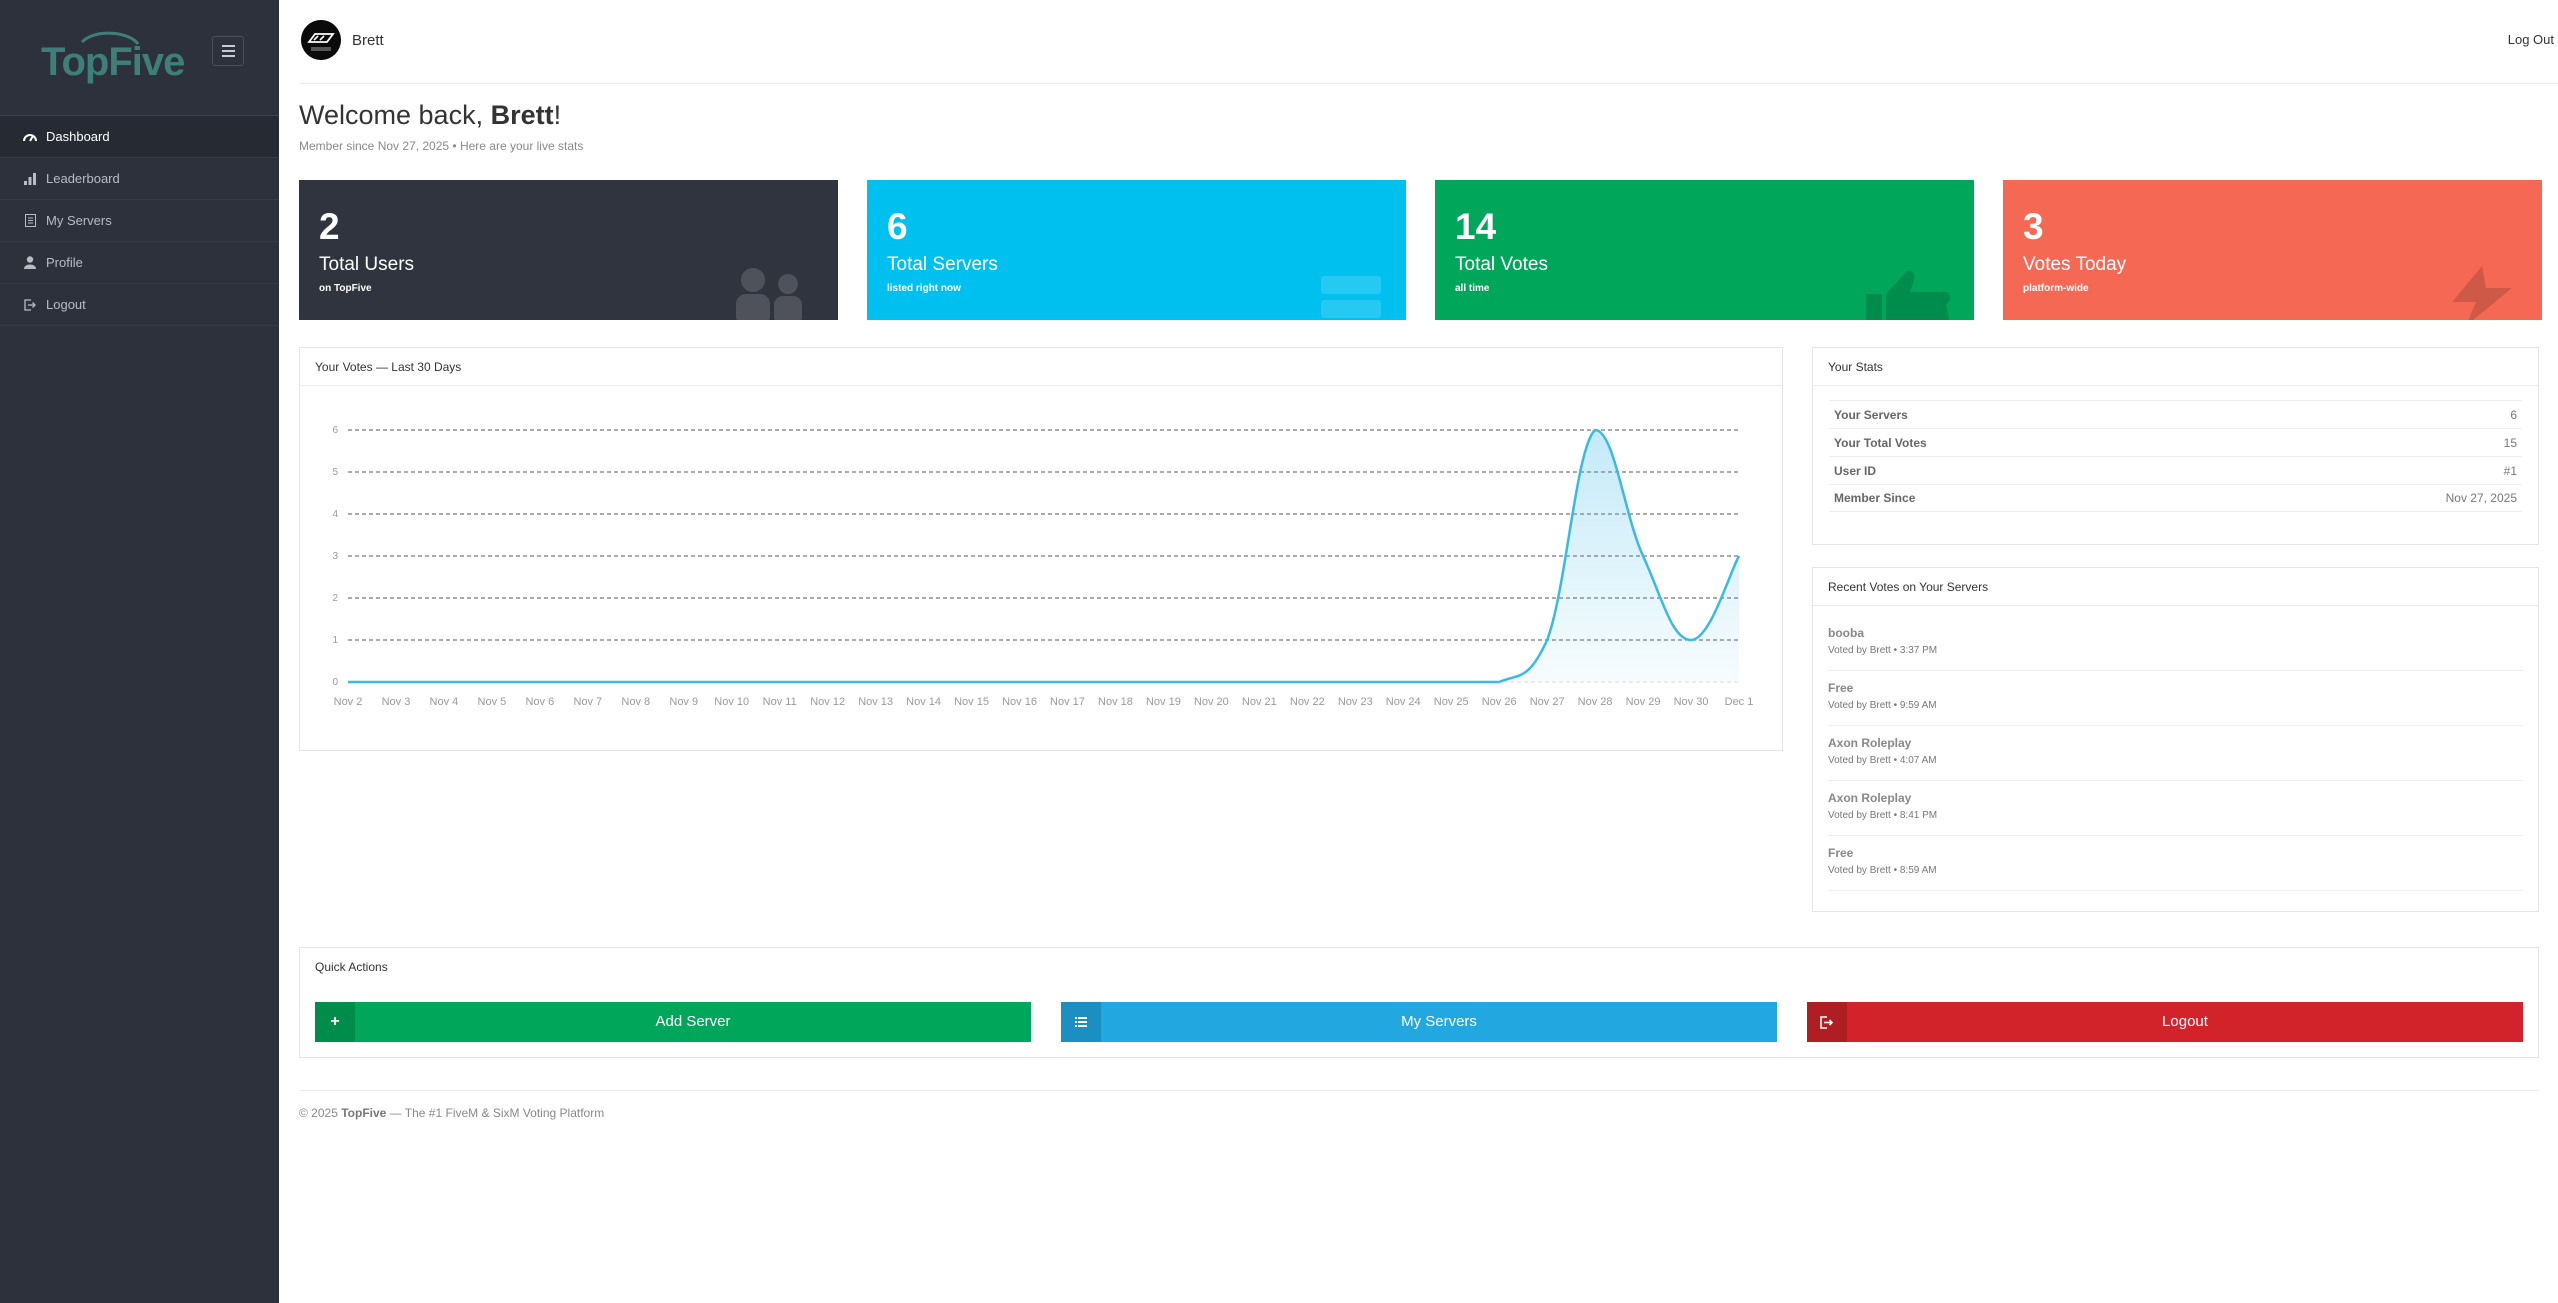  What do you see at coordinates (79, 220) in the screenshot?
I see `sidebar-item-label: My Servers` at bounding box center [79, 220].